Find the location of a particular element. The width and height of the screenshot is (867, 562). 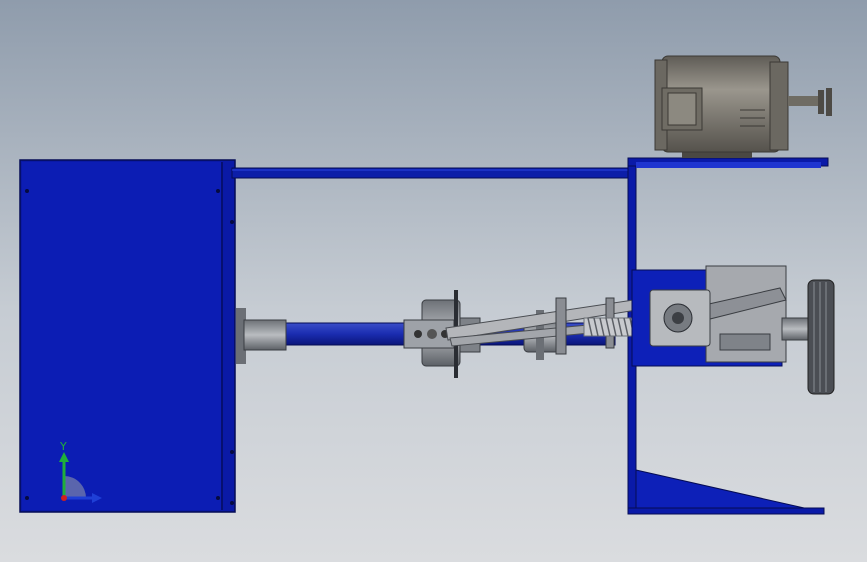

gearbox-housing is located at coordinates (709, 316).